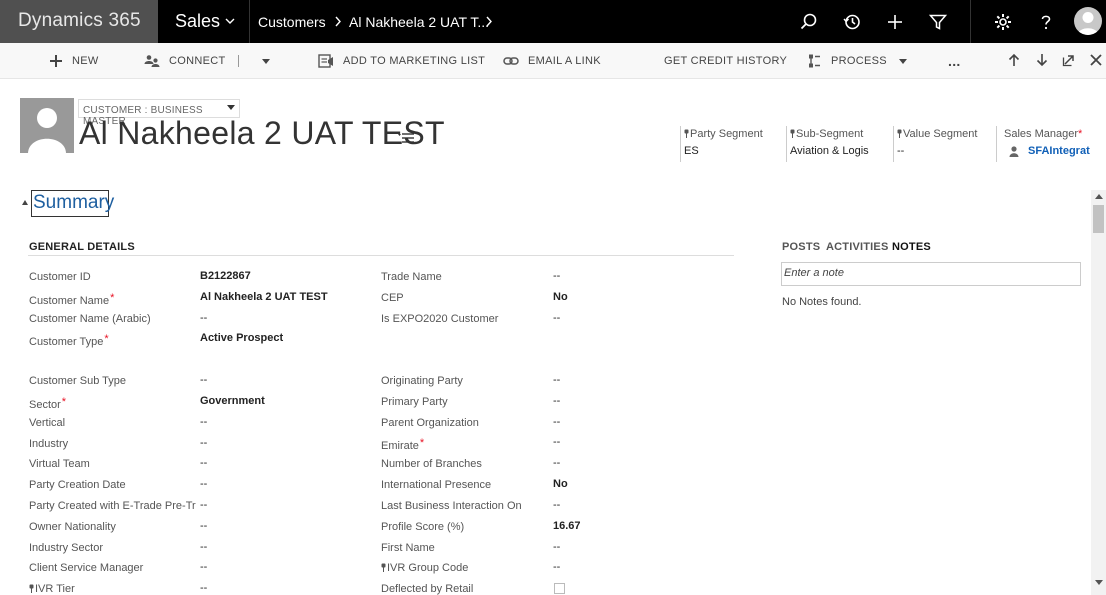 This screenshot has height=595, width=1106. Describe the element at coordinates (402, 444) in the screenshot. I see `field-label: Emirate*` at that location.